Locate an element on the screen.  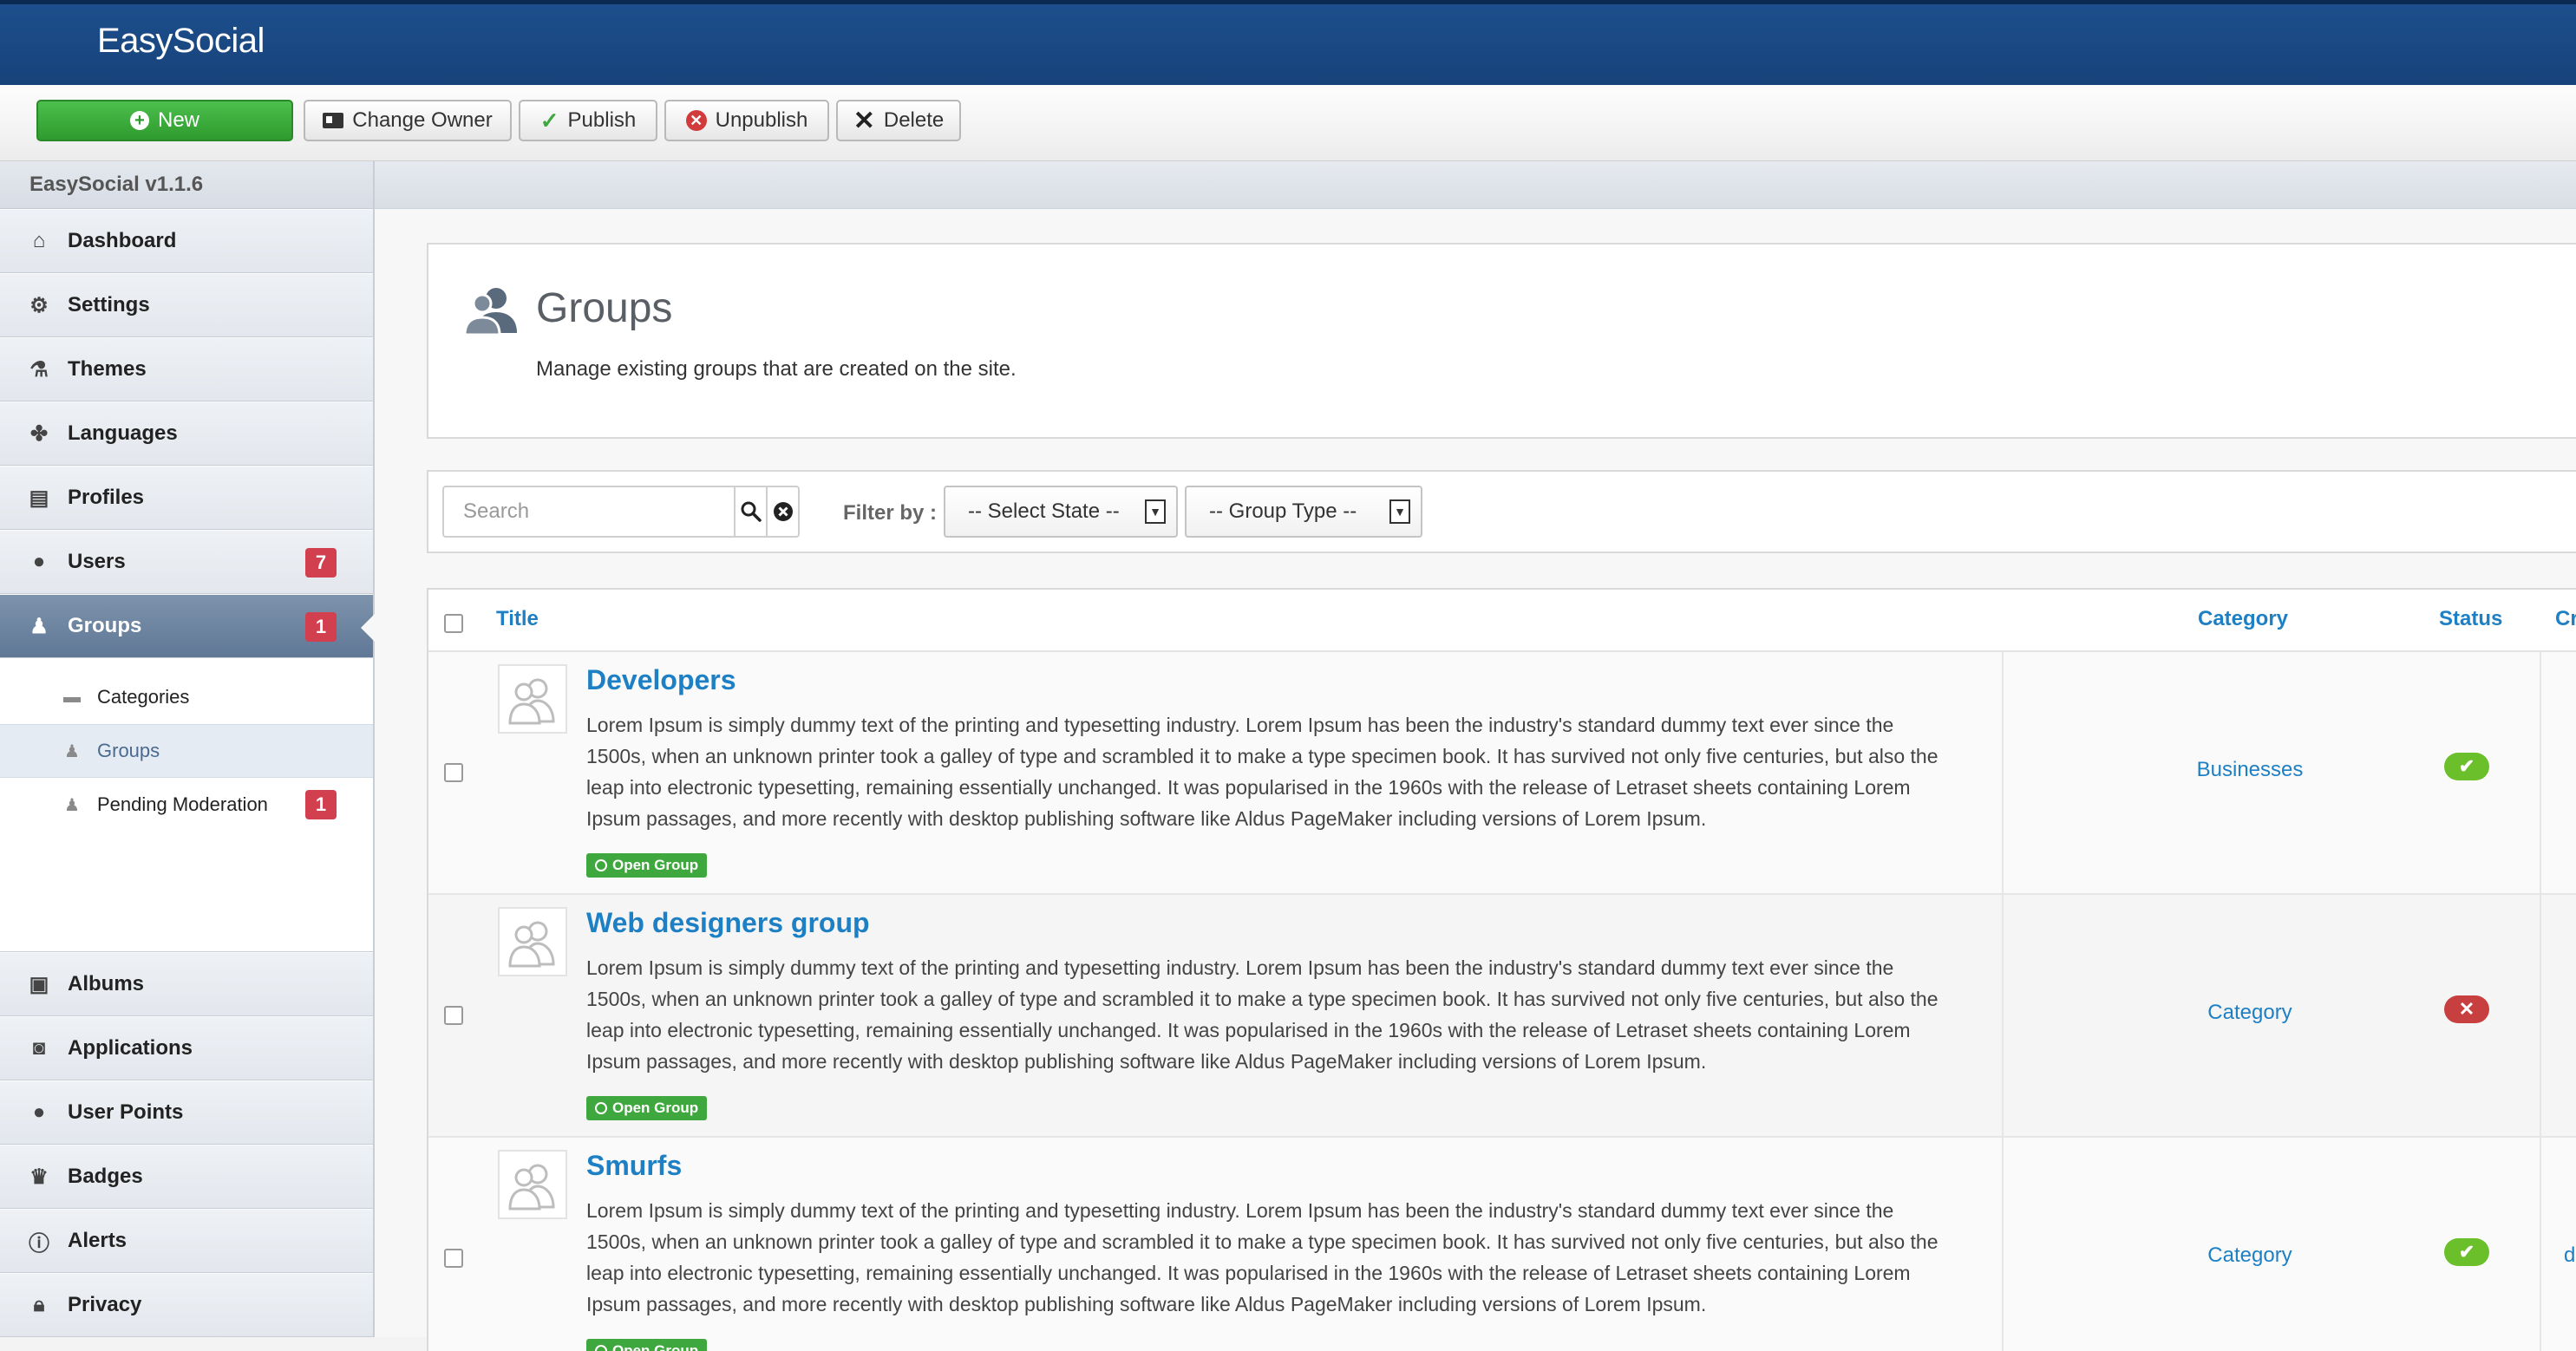
sidebar-item-user-points: ● User Points is located at coordinates (186, 1112).